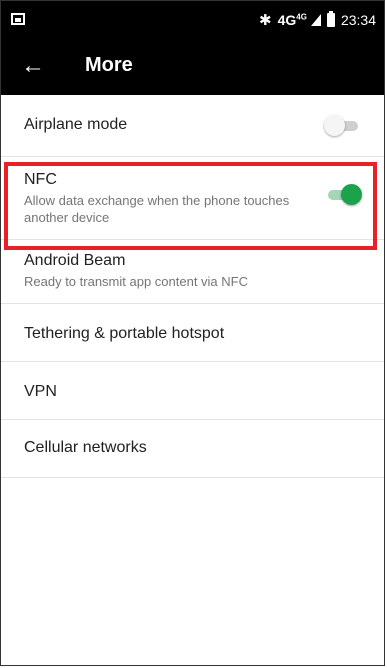  What do you see at coordinates (40, 179) in the screenshot?
I see `setting-label: NFC` at bounding box center [40, 179].